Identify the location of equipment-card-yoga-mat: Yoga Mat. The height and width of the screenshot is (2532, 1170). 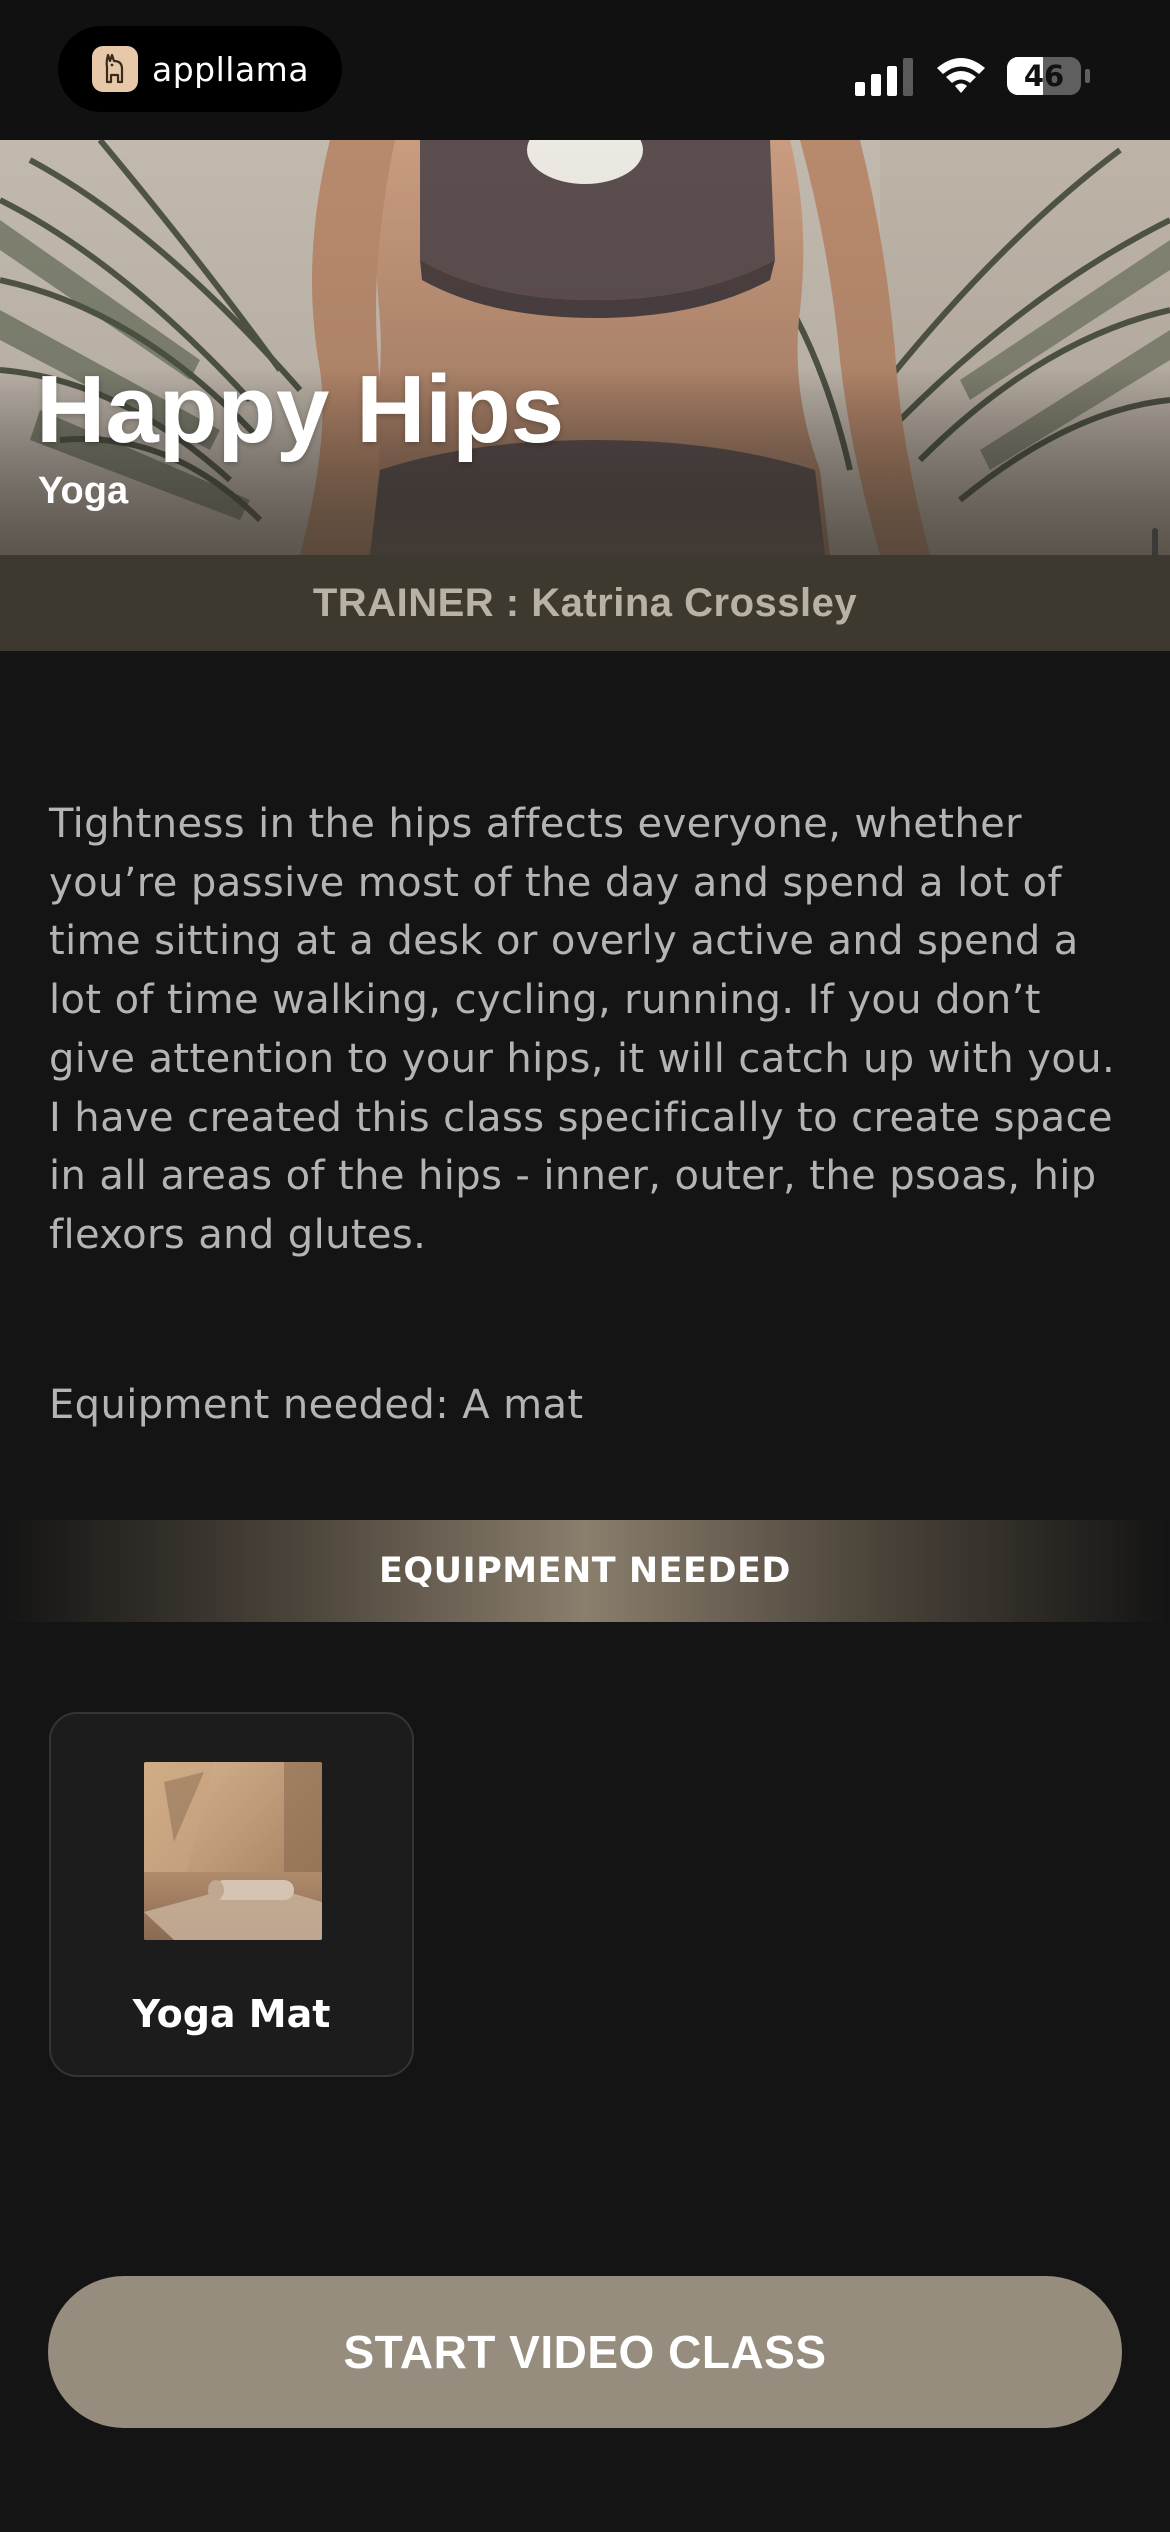
(231, 1894).